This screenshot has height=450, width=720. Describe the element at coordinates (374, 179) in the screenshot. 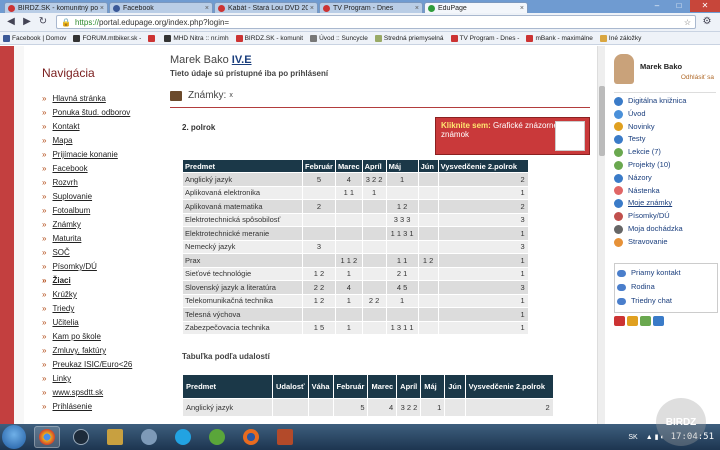

I see `grade-cell: 3 2 2` at that location.